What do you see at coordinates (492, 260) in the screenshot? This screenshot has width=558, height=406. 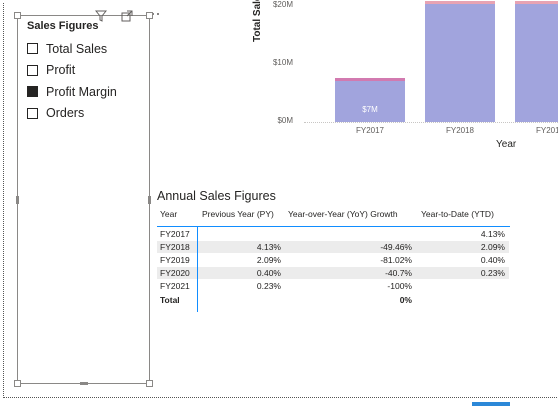 I see `cell-ytd: 0.40%` at bounding box center [492, 260].